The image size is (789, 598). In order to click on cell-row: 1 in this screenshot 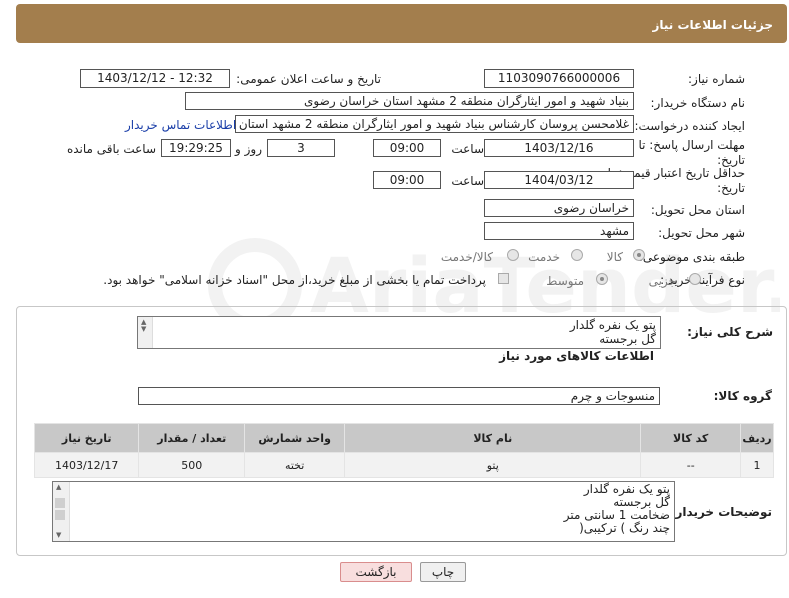, I will do `click(757, 465)`.